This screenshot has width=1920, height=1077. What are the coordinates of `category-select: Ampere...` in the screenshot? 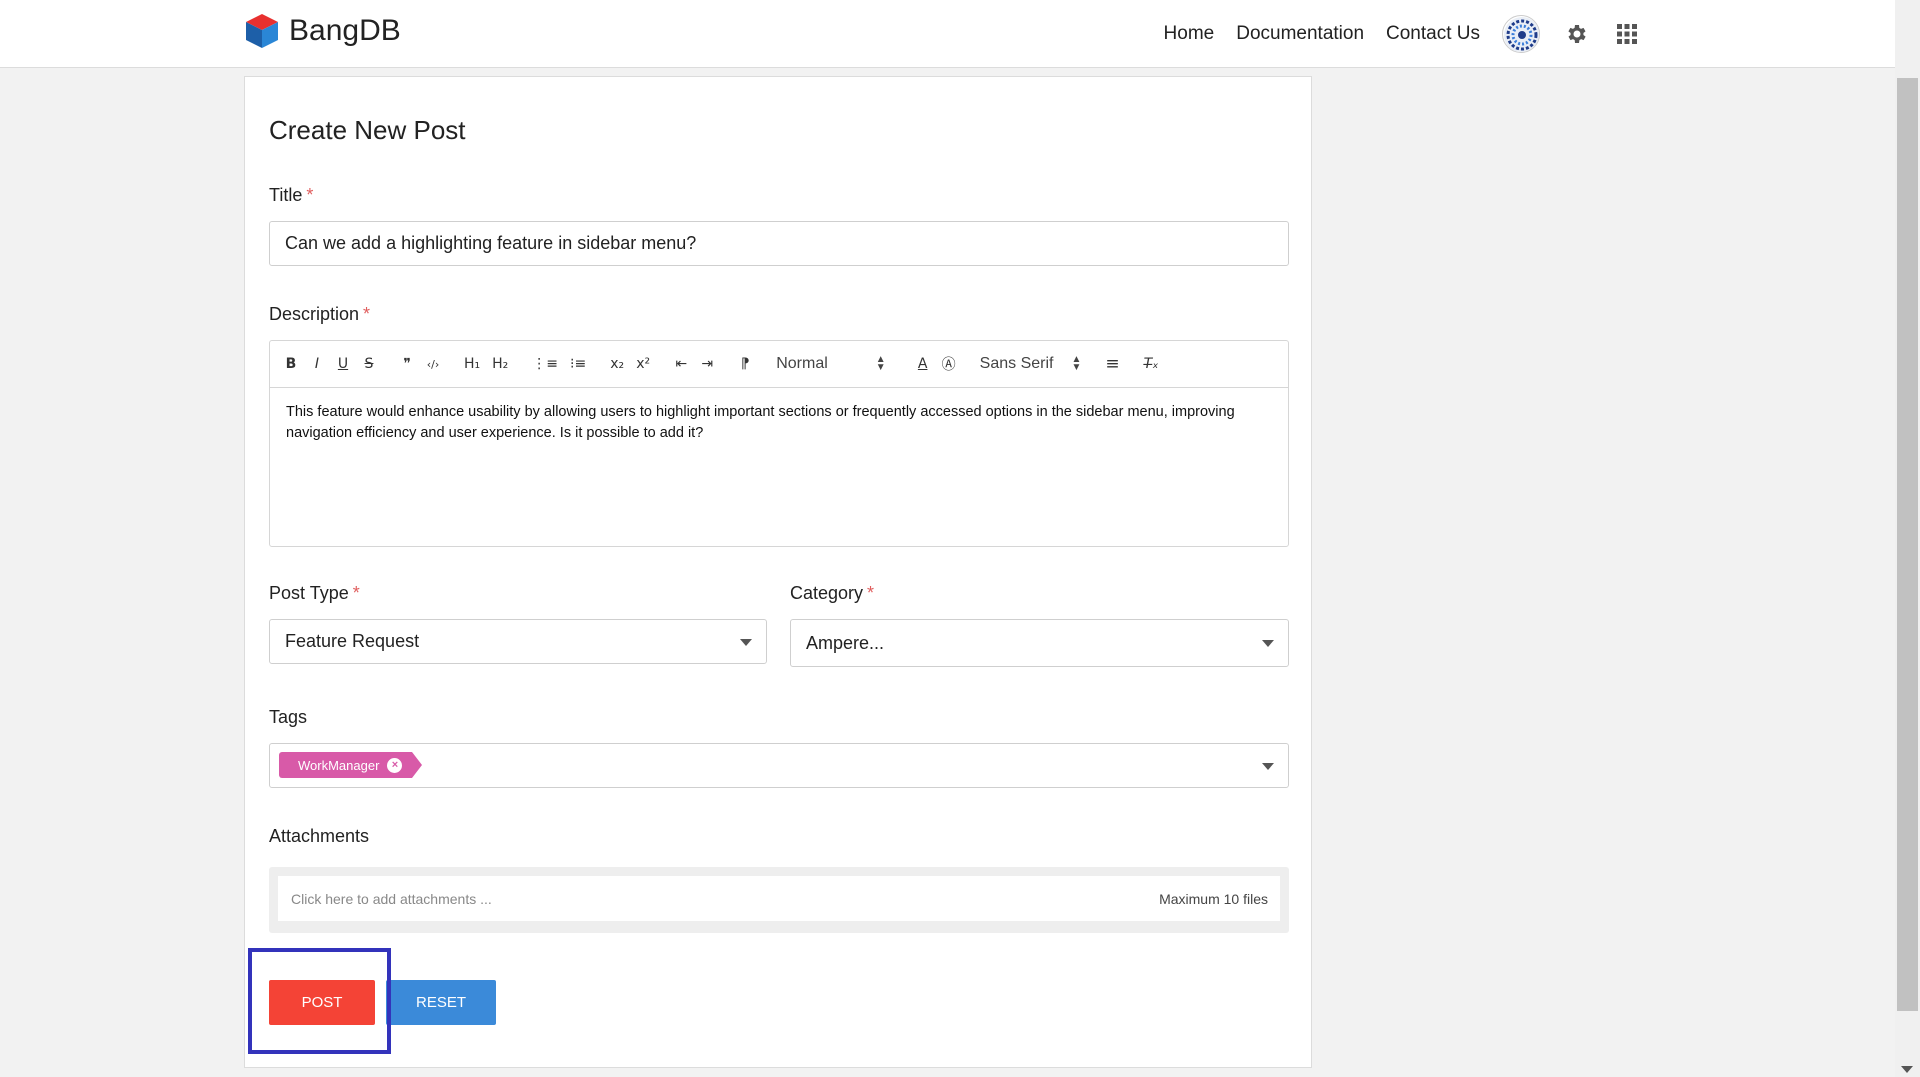 It's located at (1039, 643).